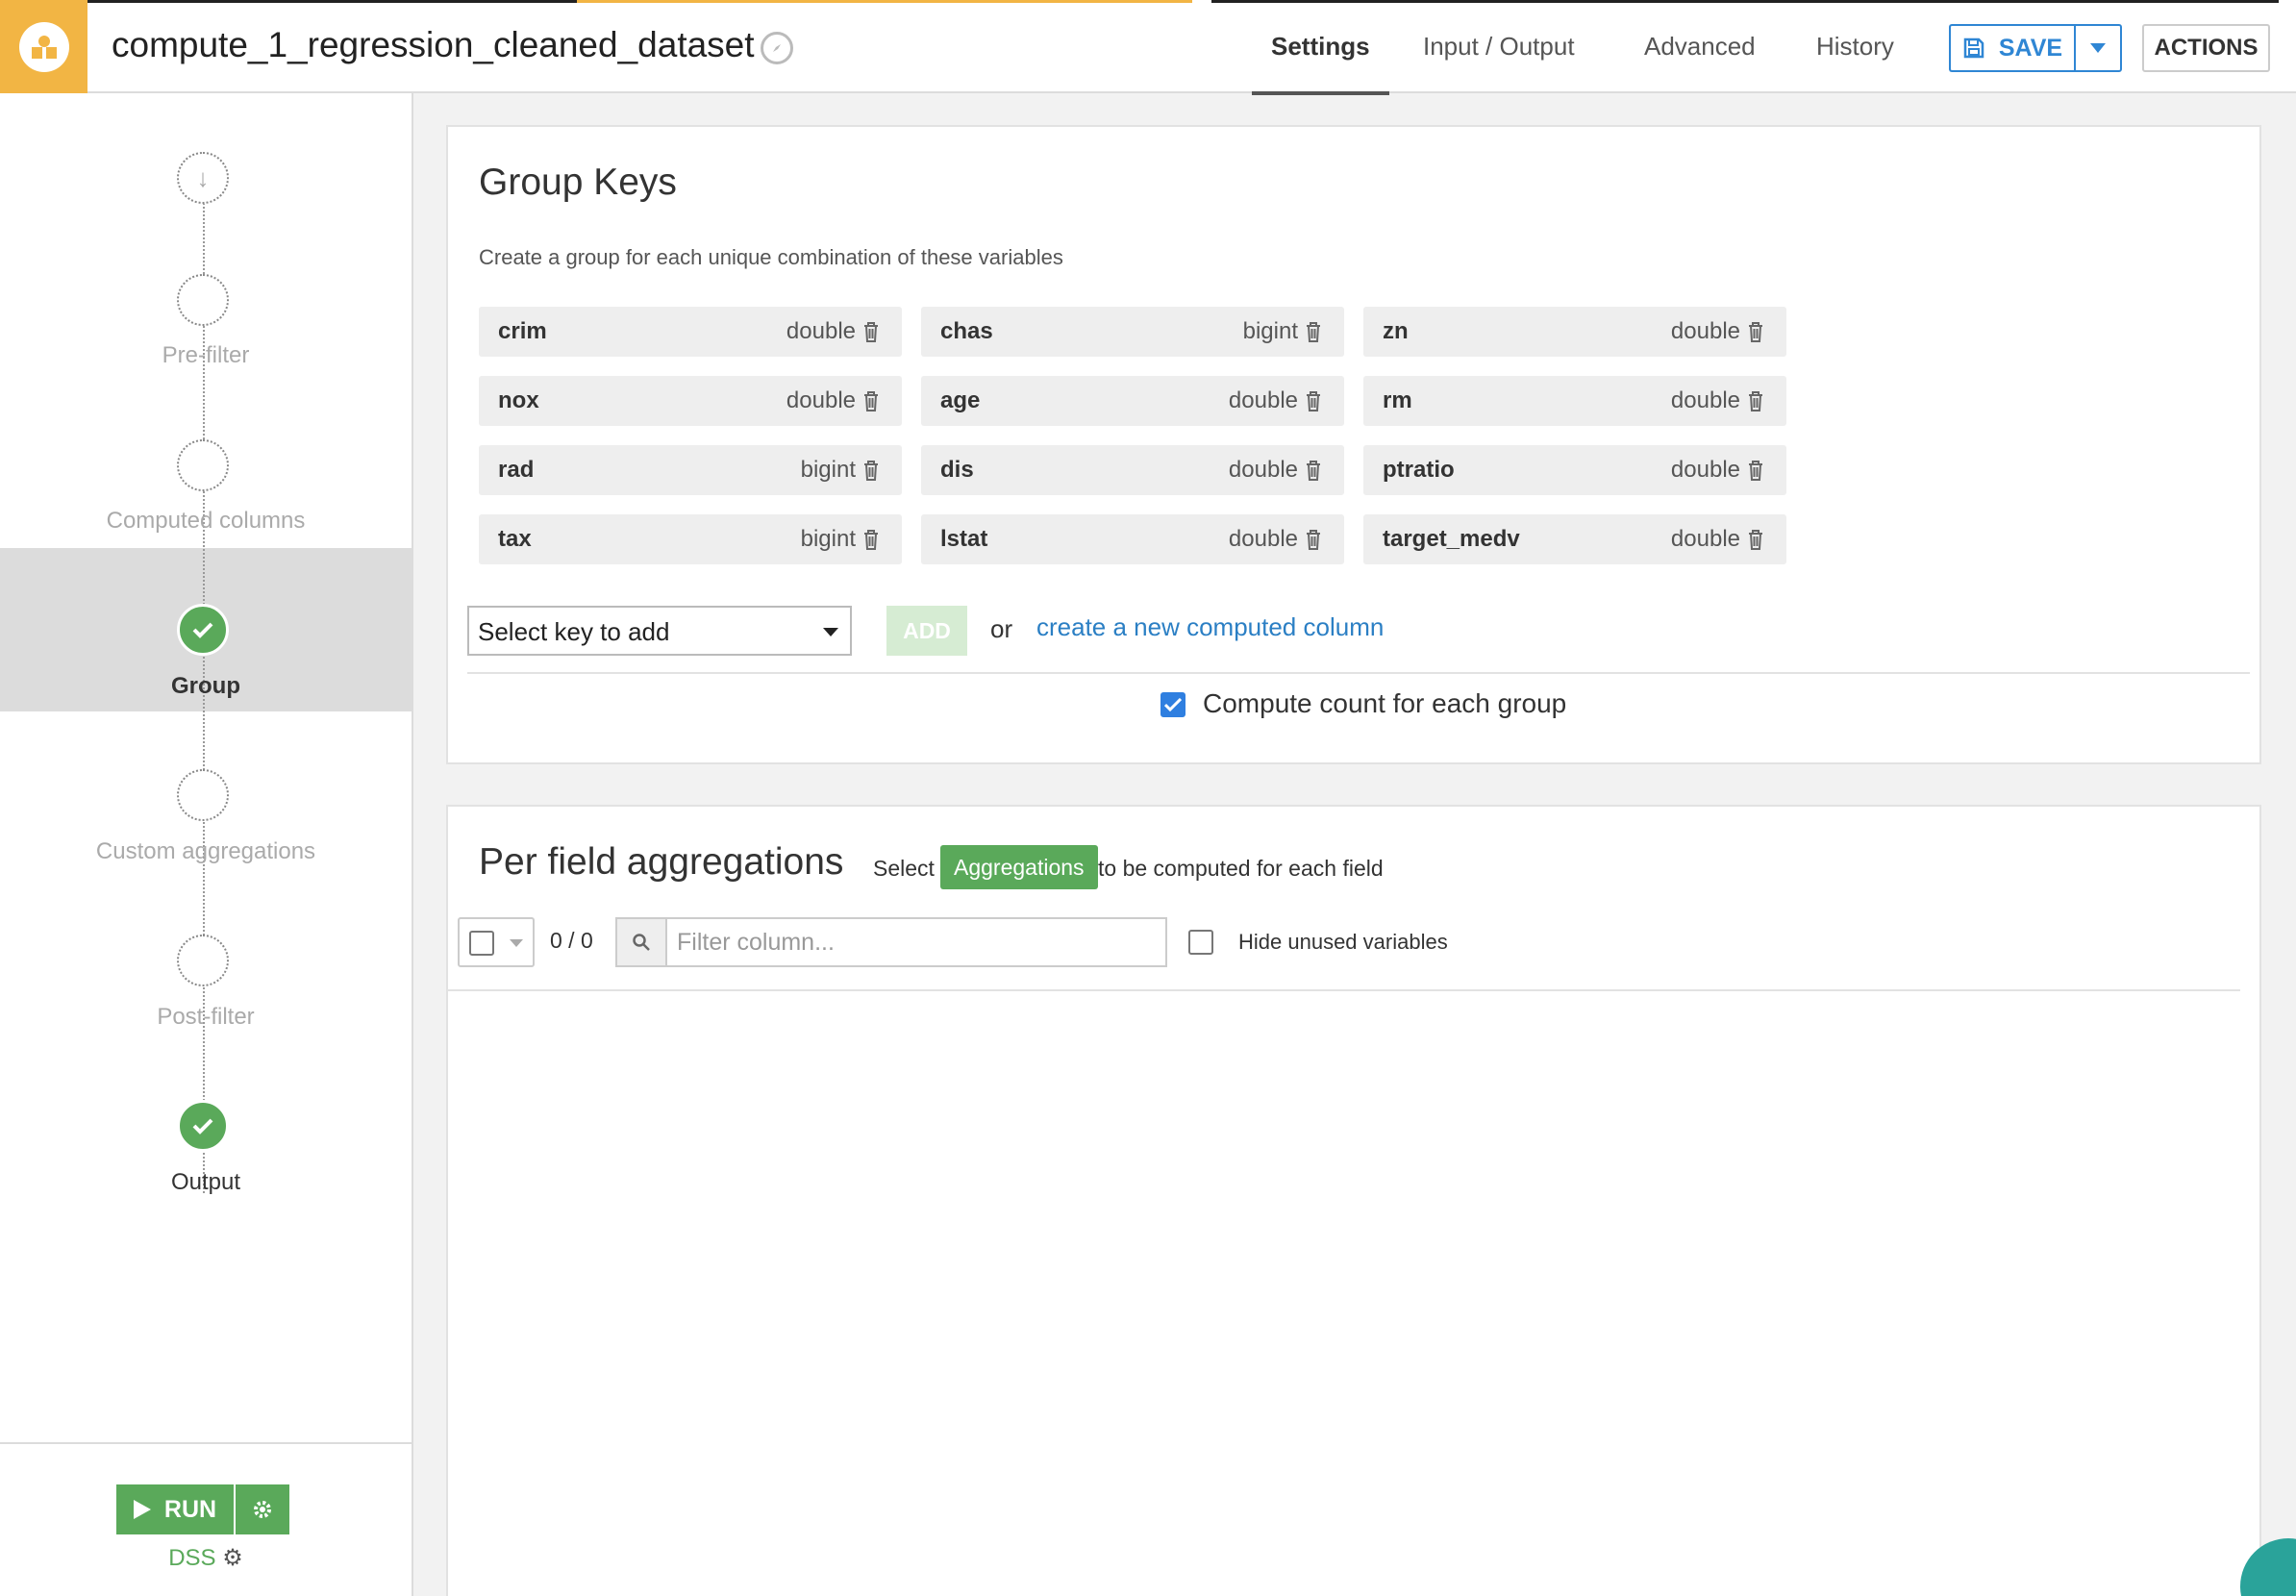 Image resolution: width=2296 pixels, height=1596 pixels. What do you see at coordinates (1499, 46) in the screenshot?
I see `tab-input-output: Input / Output` at bounding box center [1499, 46].